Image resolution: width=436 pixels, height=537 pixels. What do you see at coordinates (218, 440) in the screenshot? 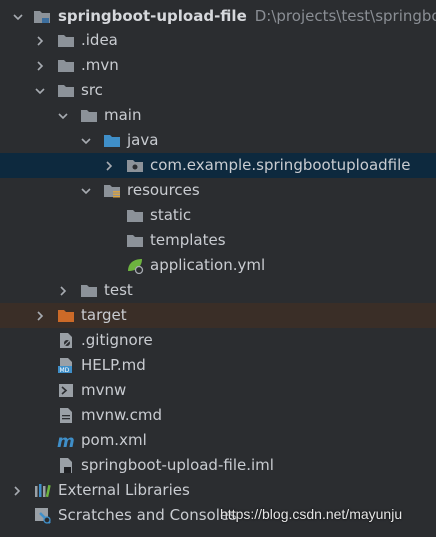
I see `tree-row-pom-xml: m pom.xml` at bounding box center [218, 440].